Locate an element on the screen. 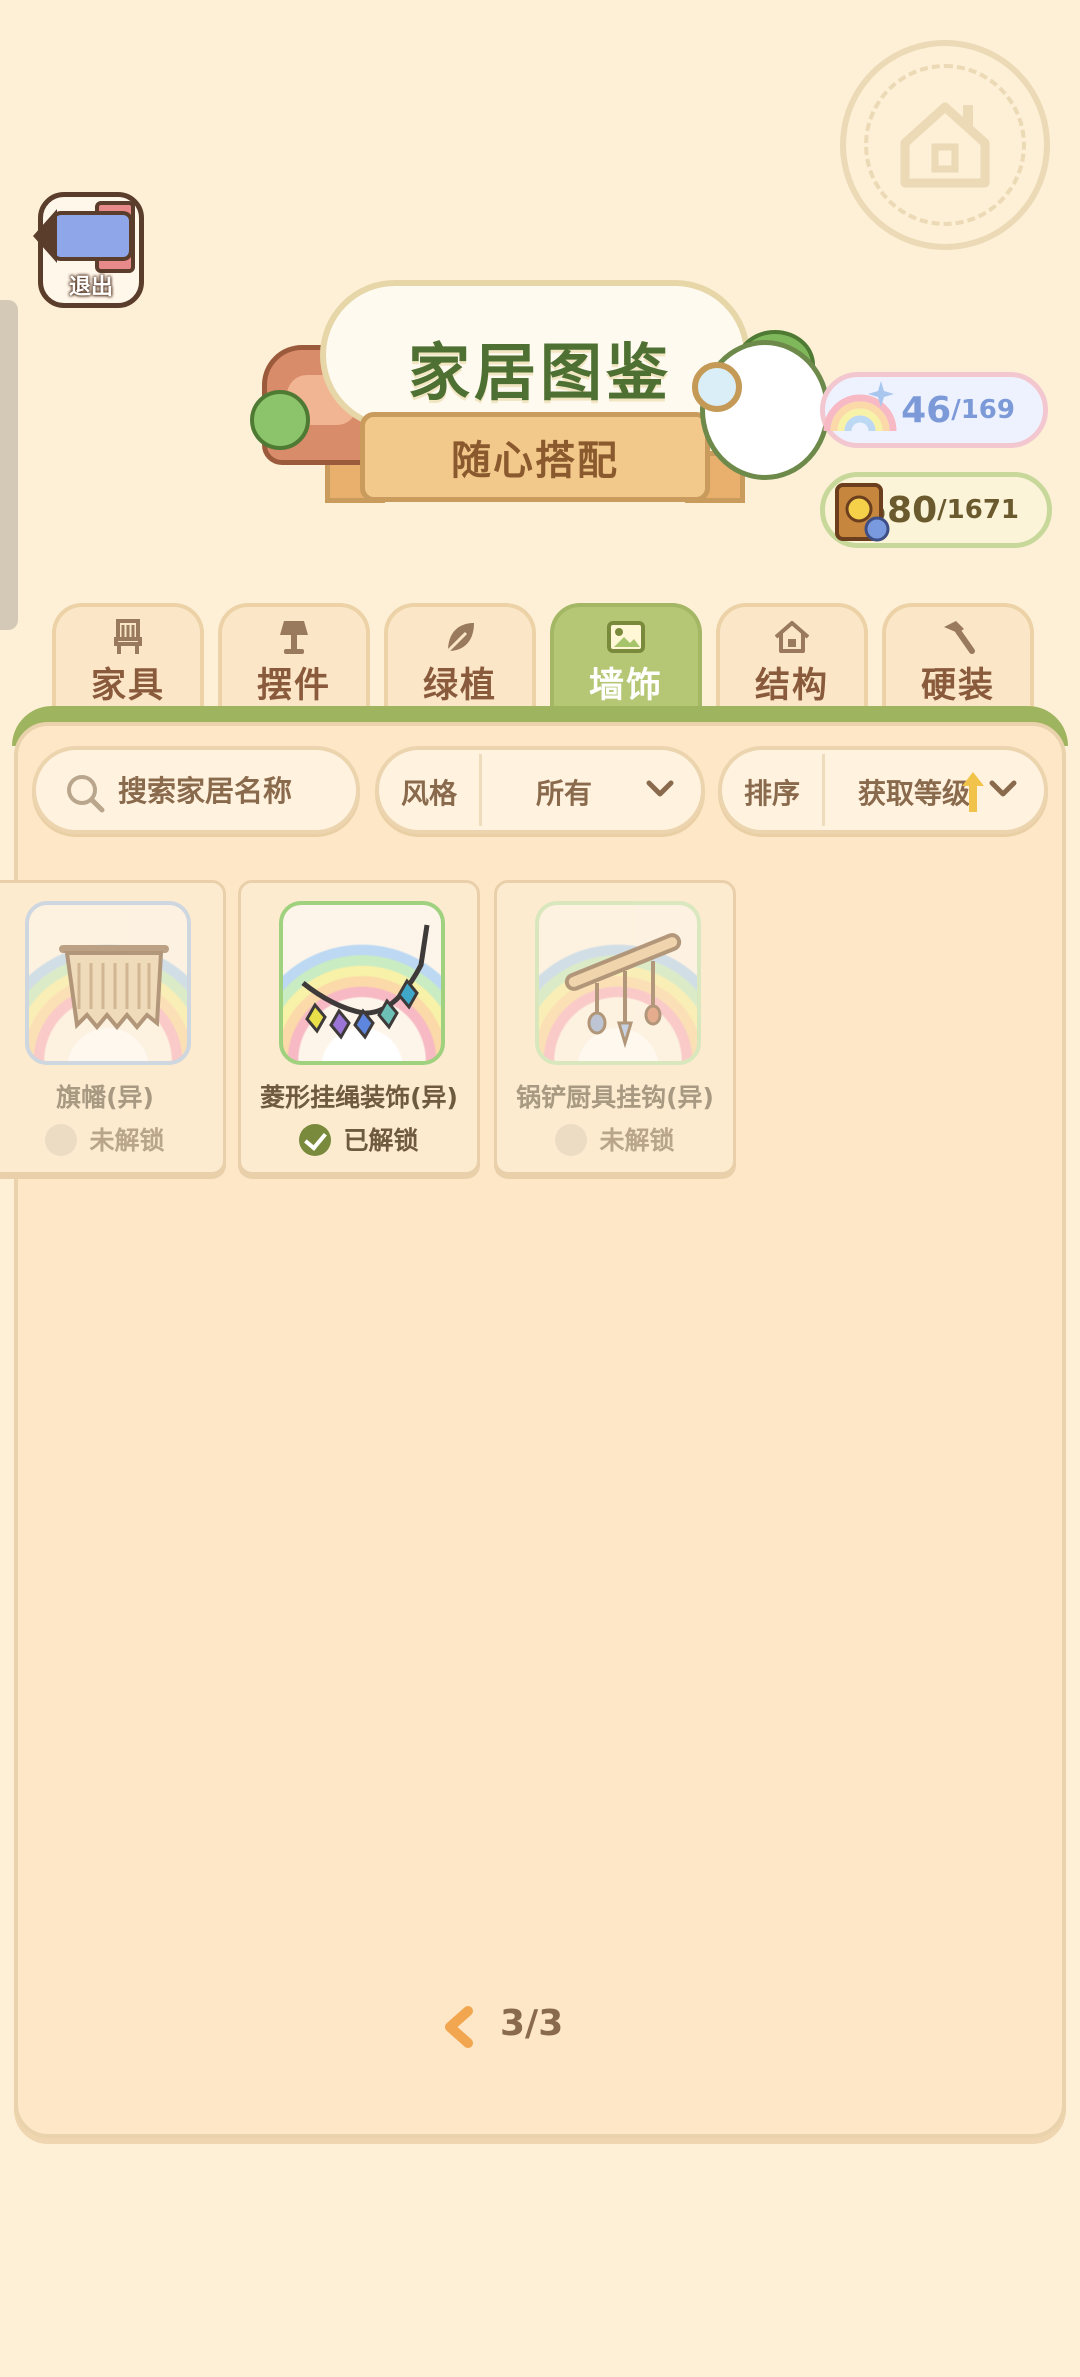 Image resolution: width=1080 pixels, height=2377 pixels. tab-wall-decor: 墙饰 is located at coordinates (626, 658).